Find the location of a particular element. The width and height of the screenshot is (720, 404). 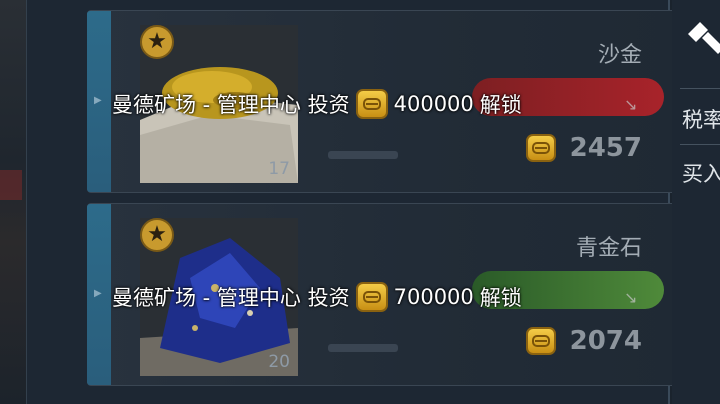

item-count: 20 is located at coordinates (279, 362).